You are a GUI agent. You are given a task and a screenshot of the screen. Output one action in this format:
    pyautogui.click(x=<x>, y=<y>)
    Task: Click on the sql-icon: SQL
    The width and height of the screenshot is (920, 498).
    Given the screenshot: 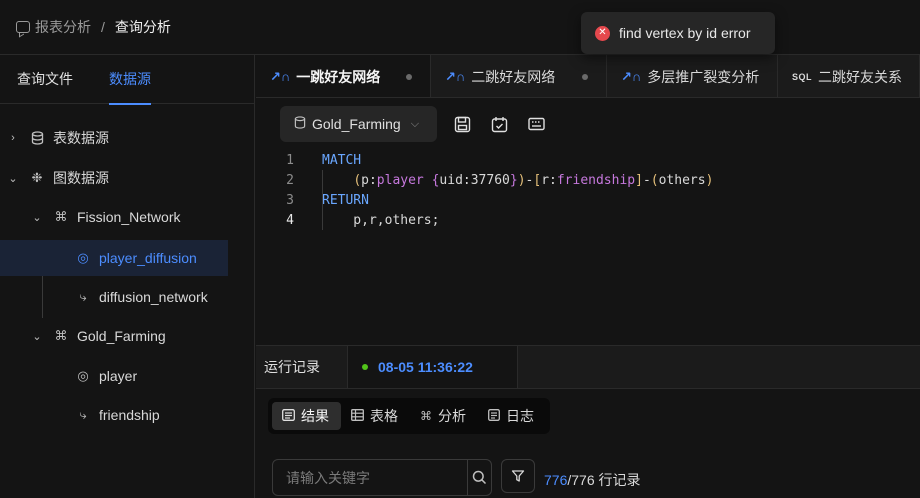 What is the action you would take?
    pyautogui.click(x=802, y=76)
    